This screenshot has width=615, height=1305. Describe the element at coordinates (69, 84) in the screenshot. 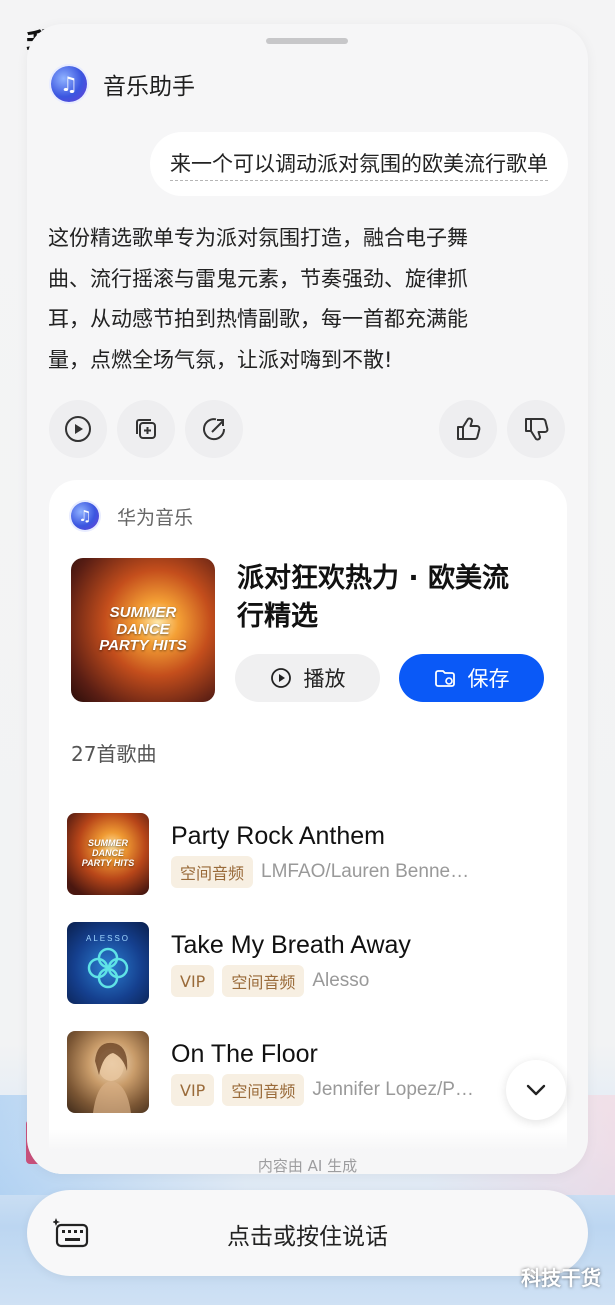

I see `music-app-logo-icon: ♫` at that location.